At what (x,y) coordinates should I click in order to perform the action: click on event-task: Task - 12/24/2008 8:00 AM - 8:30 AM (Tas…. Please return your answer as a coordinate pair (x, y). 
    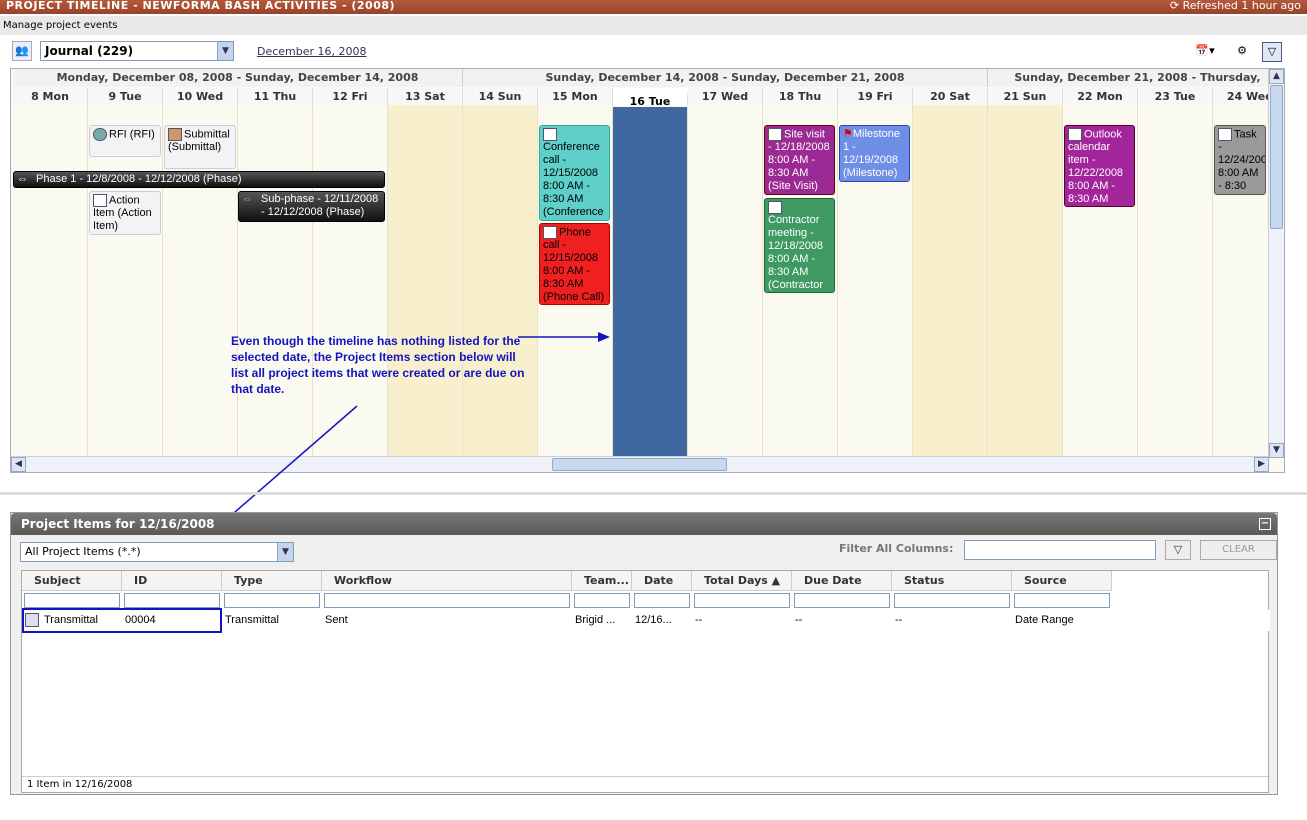
    Looking at the image, I should click on (1240, 160).